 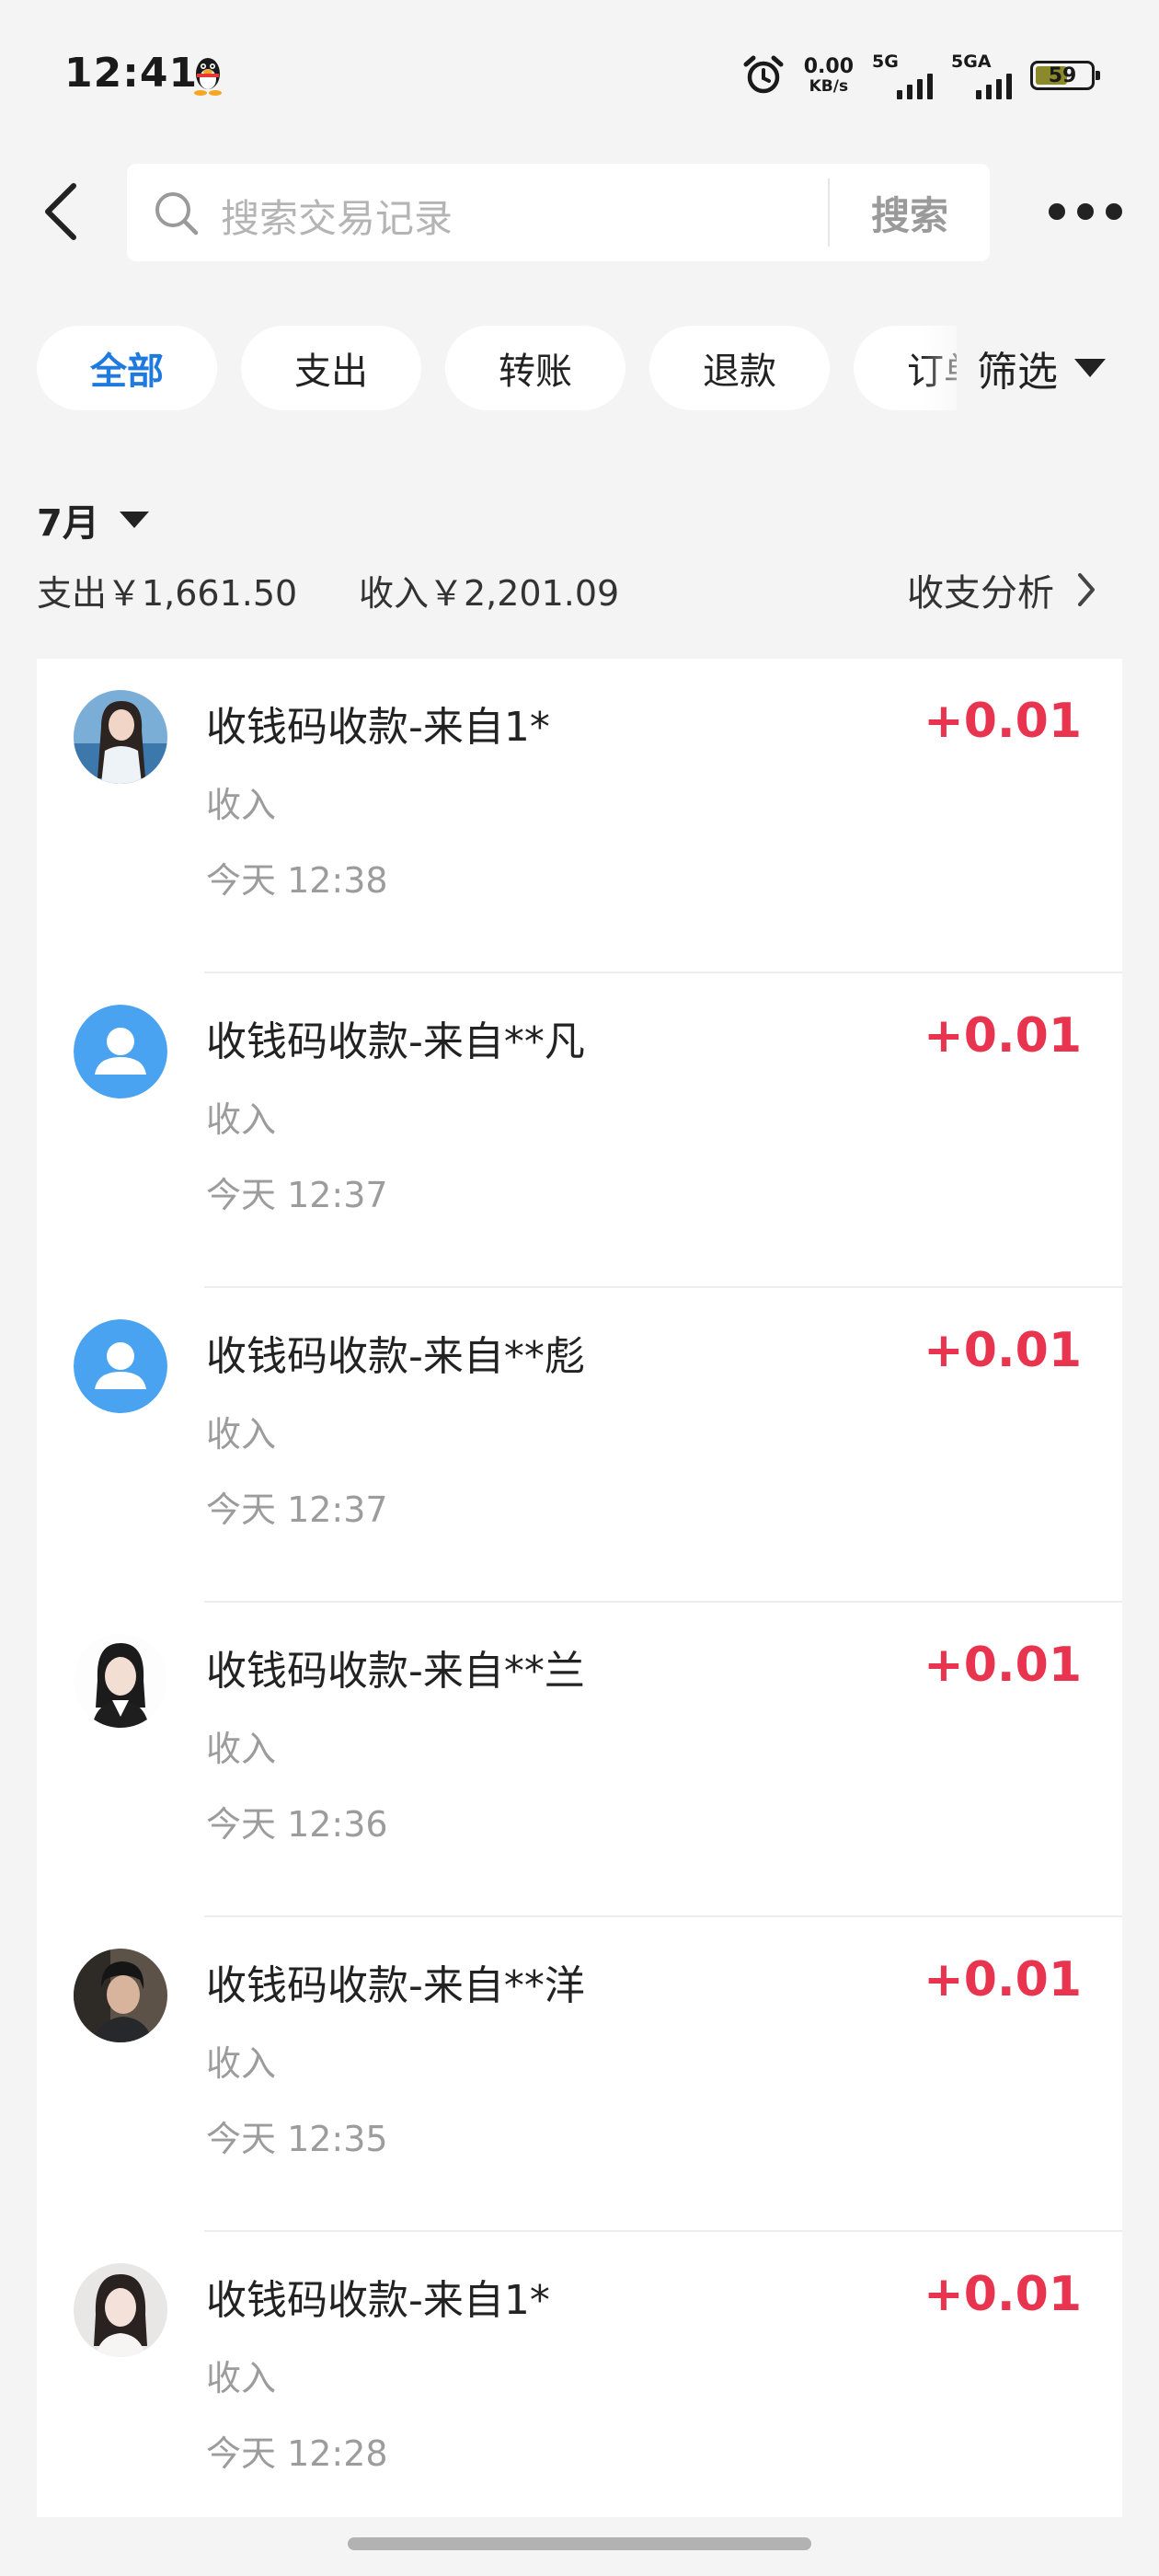 What do you see at coordinates (489, 593) in the screenshot?
I see `income-total: 收入￥2,201.09` at bounding box center [489, 593].